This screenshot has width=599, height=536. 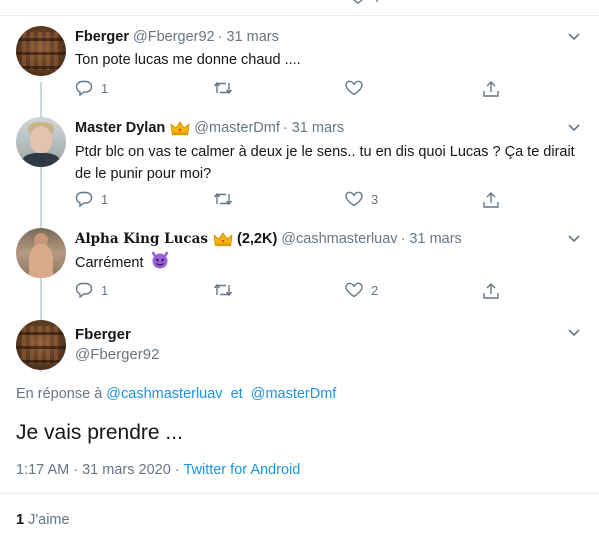 What do you see at coordinates (290, 200) in the screenshot?
I see `tweet-actions: 1 3` at bounding box center [290, 200].